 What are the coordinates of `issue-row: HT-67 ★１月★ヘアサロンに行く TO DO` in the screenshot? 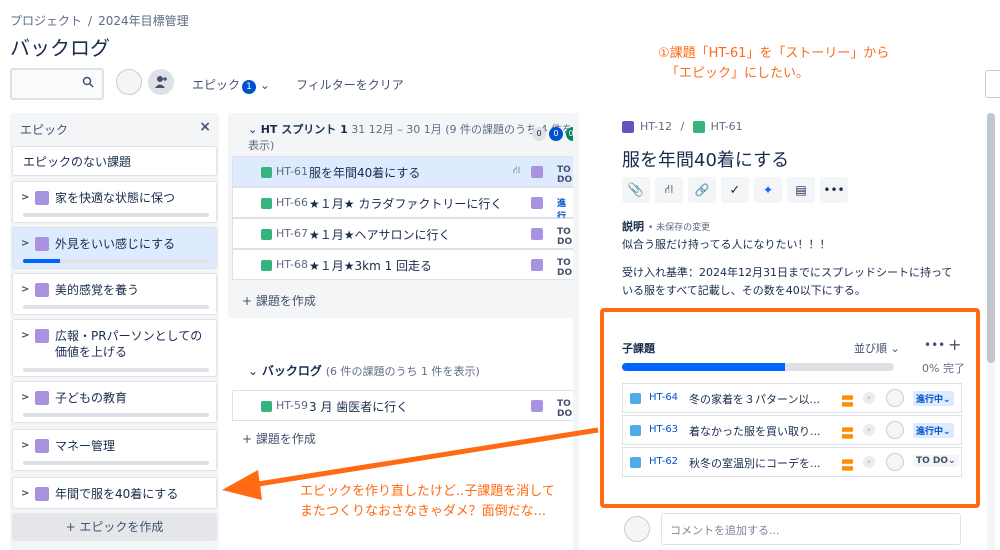 It's located at (403, 233).